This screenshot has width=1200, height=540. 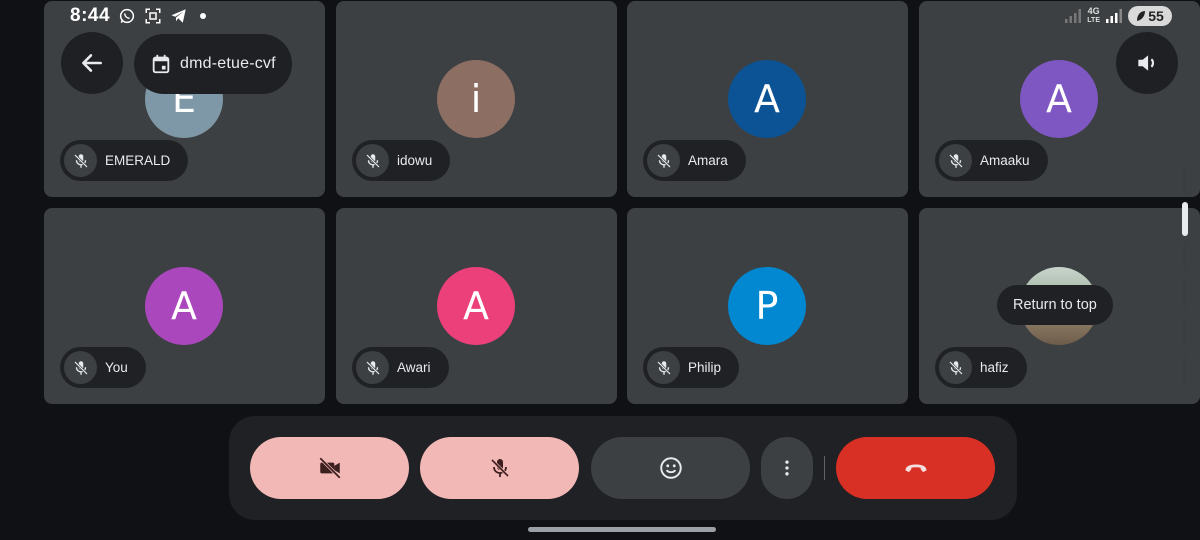 What do you see at coordinates (414, 367) in the screenshot?
I see `participant-name: Awari` at bounding box center [414, 367].